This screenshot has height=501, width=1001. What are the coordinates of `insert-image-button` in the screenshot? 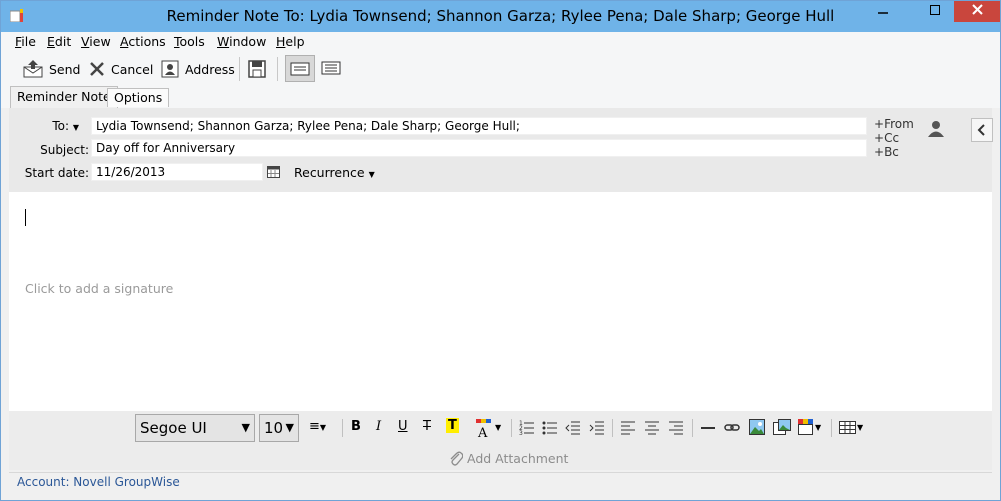 It's located at (757, 429).